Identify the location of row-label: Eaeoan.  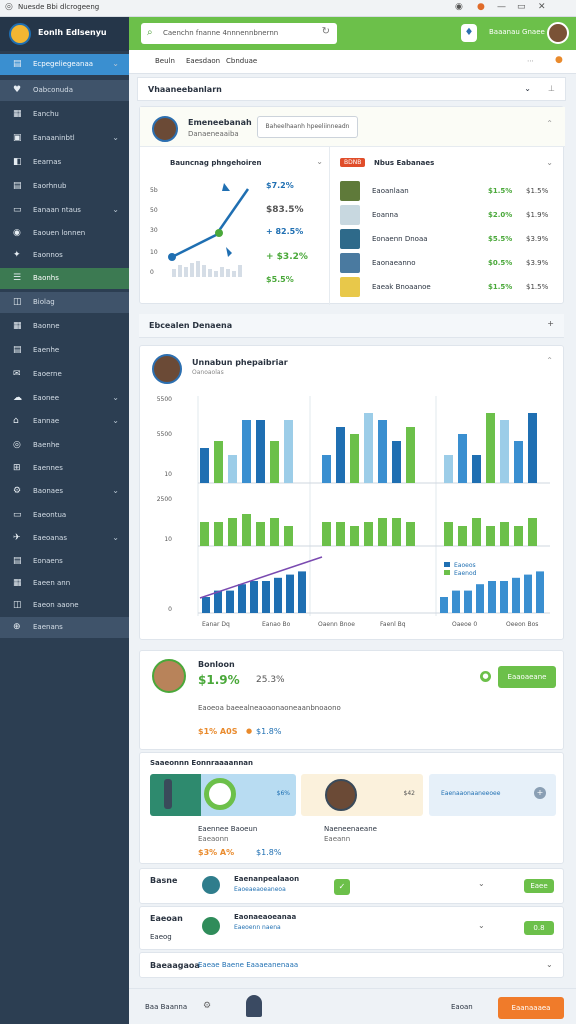
(166, 918).